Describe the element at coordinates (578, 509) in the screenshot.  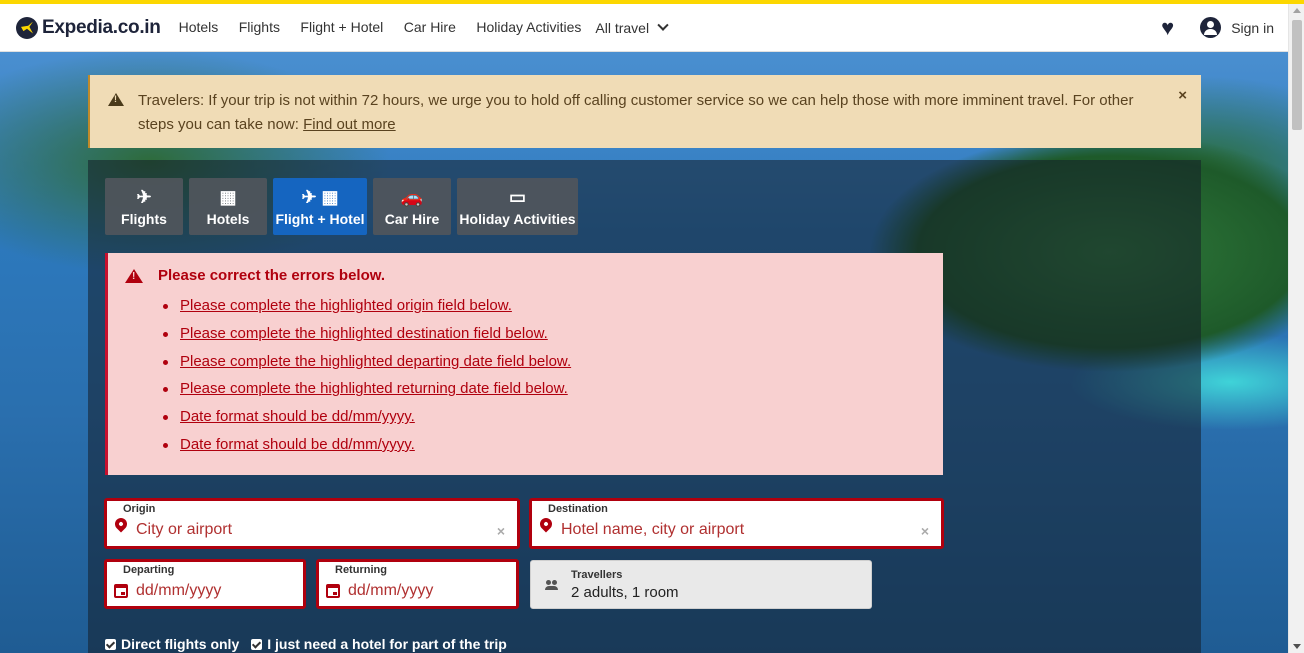
I see `destination-label: Destination` at that location.